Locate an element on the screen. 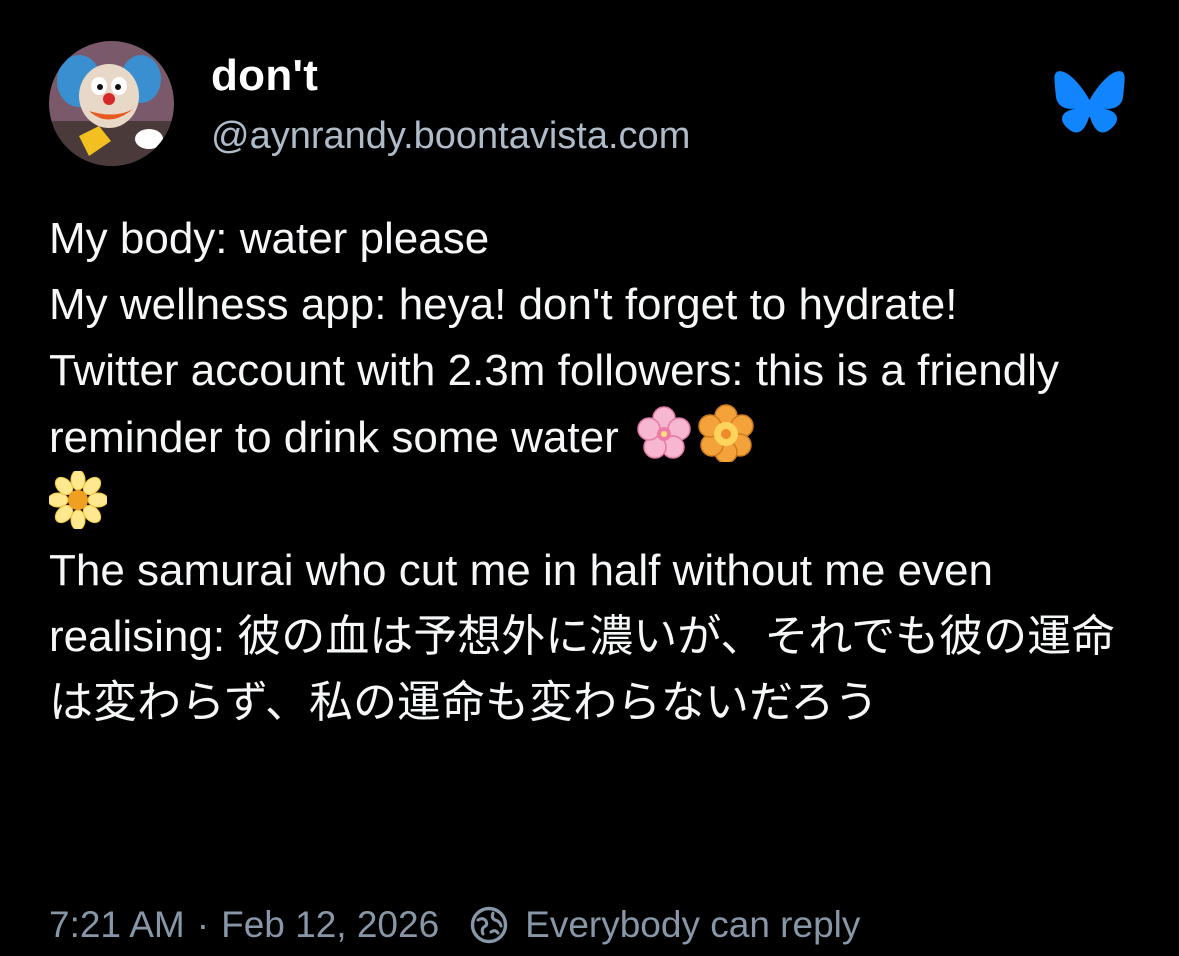 This screenshot has height=956, width=1179. globe-reply-icon is located at coordinates (489, 925).